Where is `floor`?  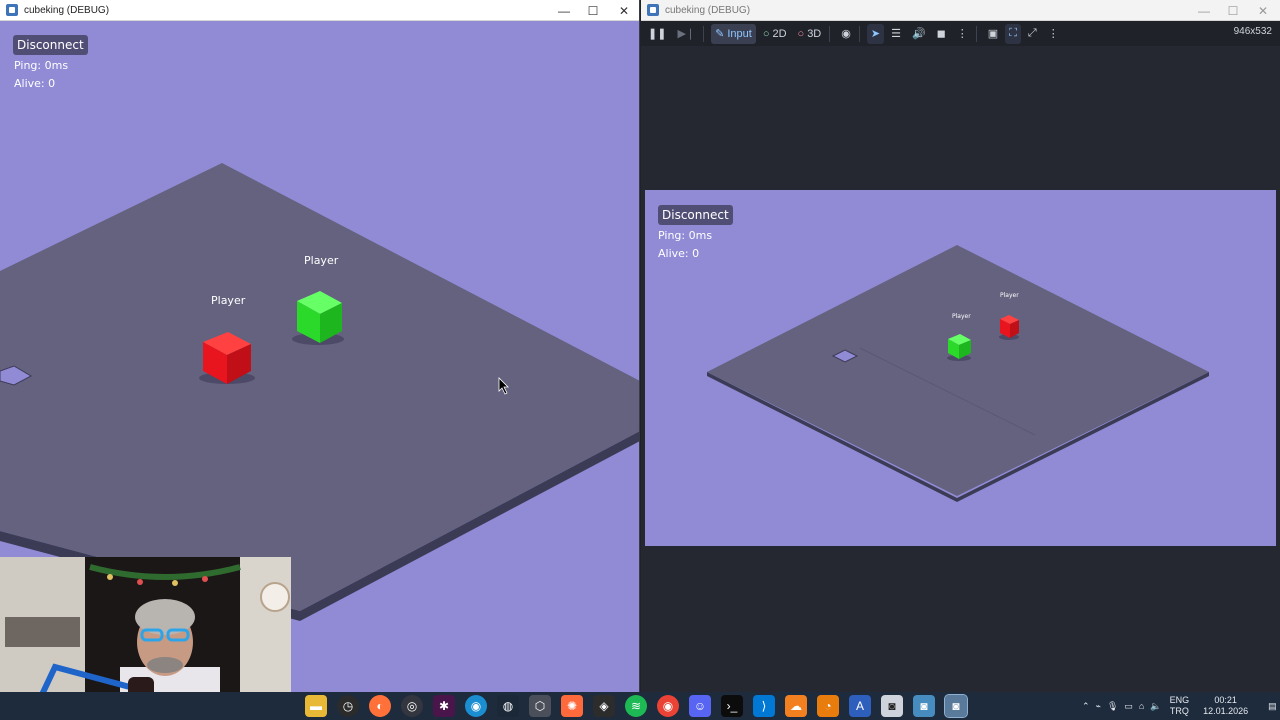
floor is located at coordinates (958, 370).